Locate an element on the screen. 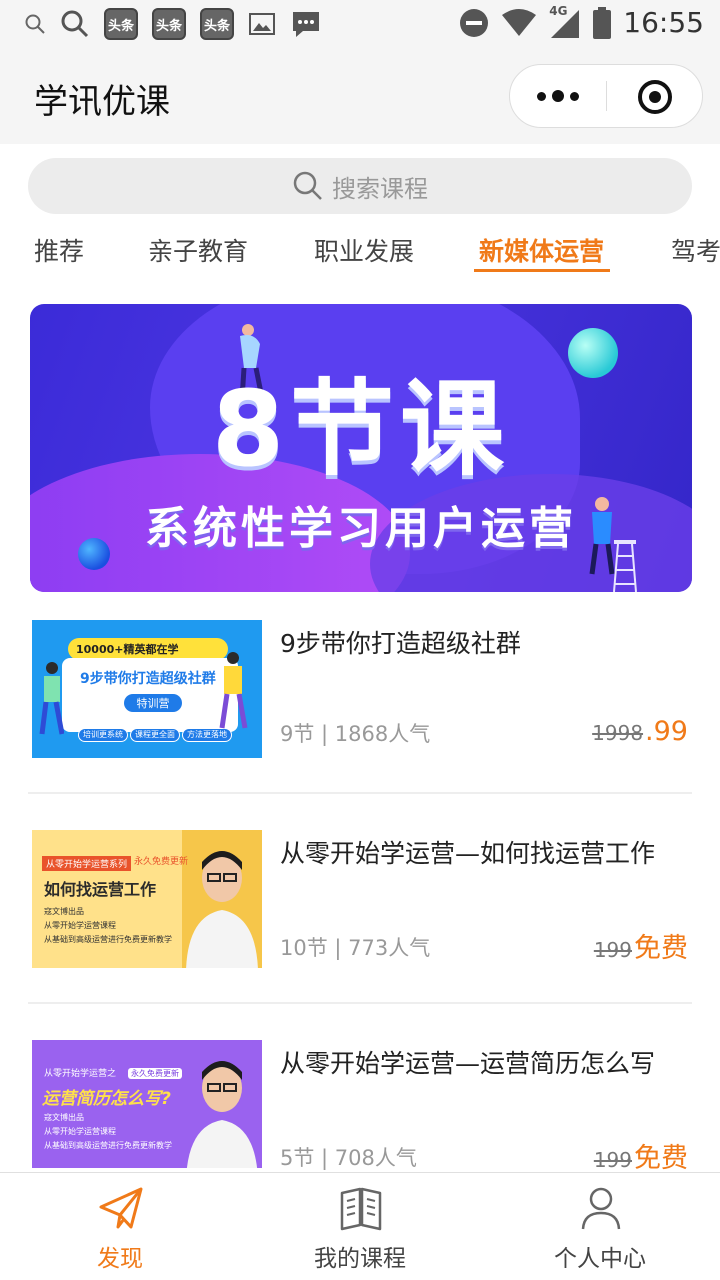 The image size is (720, 1280). paper-plane-icon is located at coordinates (121, 1208).